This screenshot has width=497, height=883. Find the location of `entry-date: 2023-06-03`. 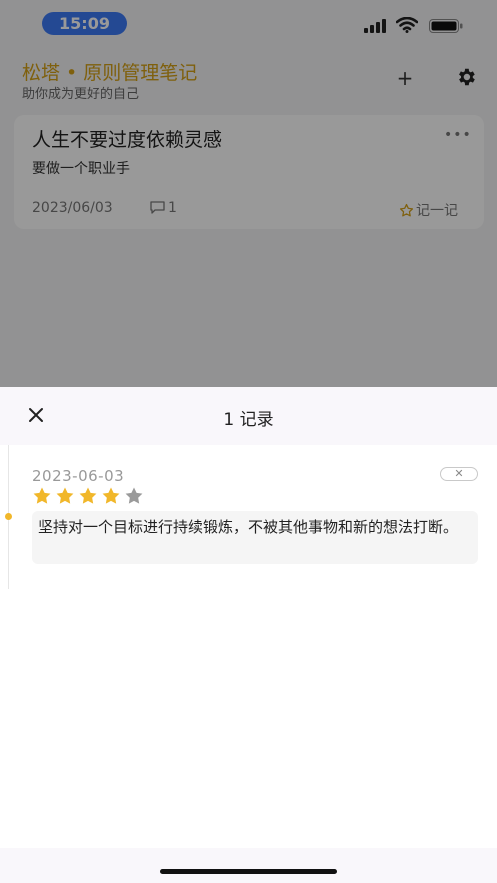

entry-date: 2023-06-03 is located at coordinates (78, 476).